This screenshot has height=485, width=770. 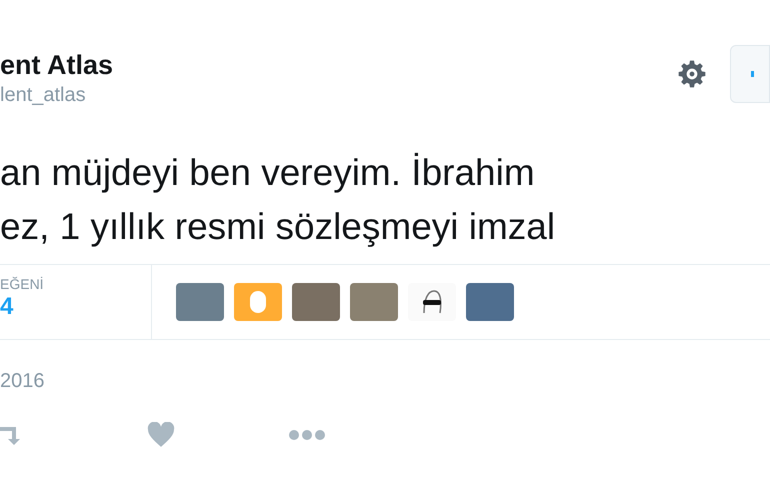 I want to click on likes-count: 4, so click(x=75, y=307).